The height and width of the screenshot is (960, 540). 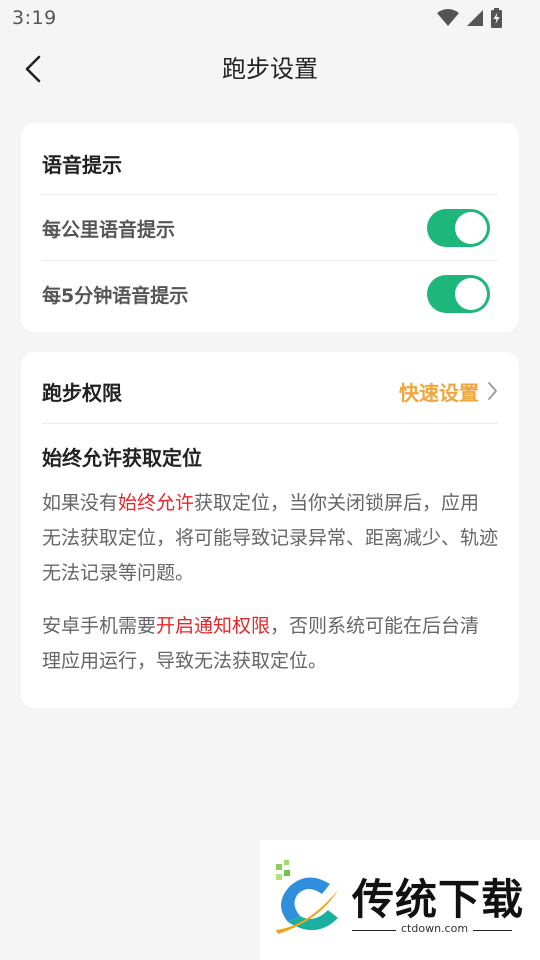 What do you see at coordinates (156, 503) in the screenshot?
I see `always-allow-highlight: 始终允许` at bounding box center [156, 503].